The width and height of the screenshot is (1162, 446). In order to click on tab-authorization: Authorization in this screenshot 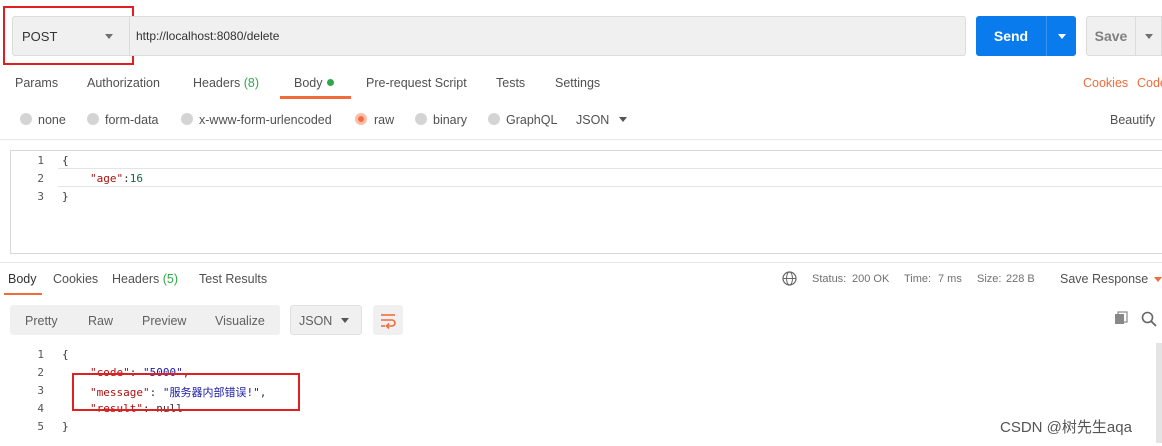, I will do `click(123, 83)`.